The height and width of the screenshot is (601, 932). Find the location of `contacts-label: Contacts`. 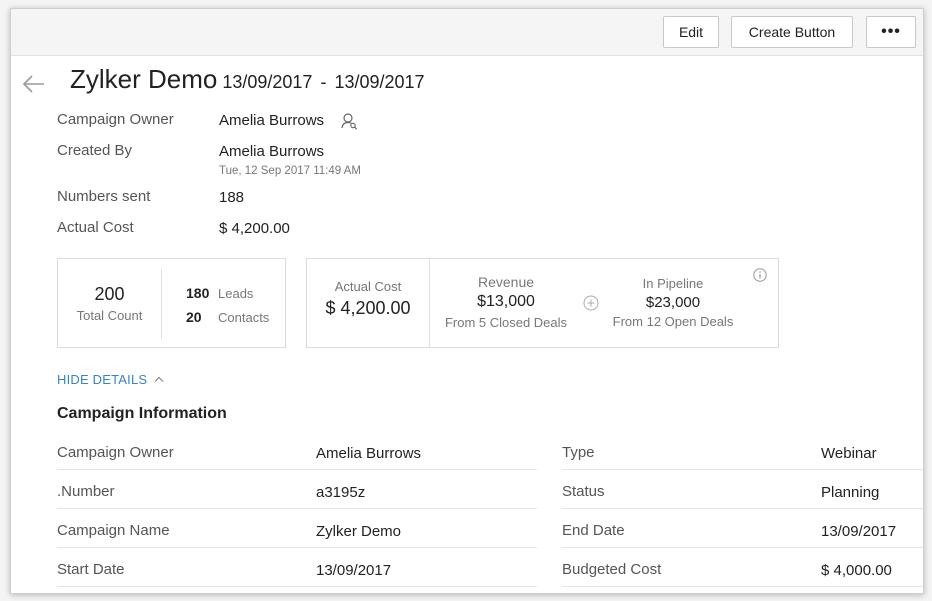

contacts-label: Contacts is located at coordinates (244, 317).